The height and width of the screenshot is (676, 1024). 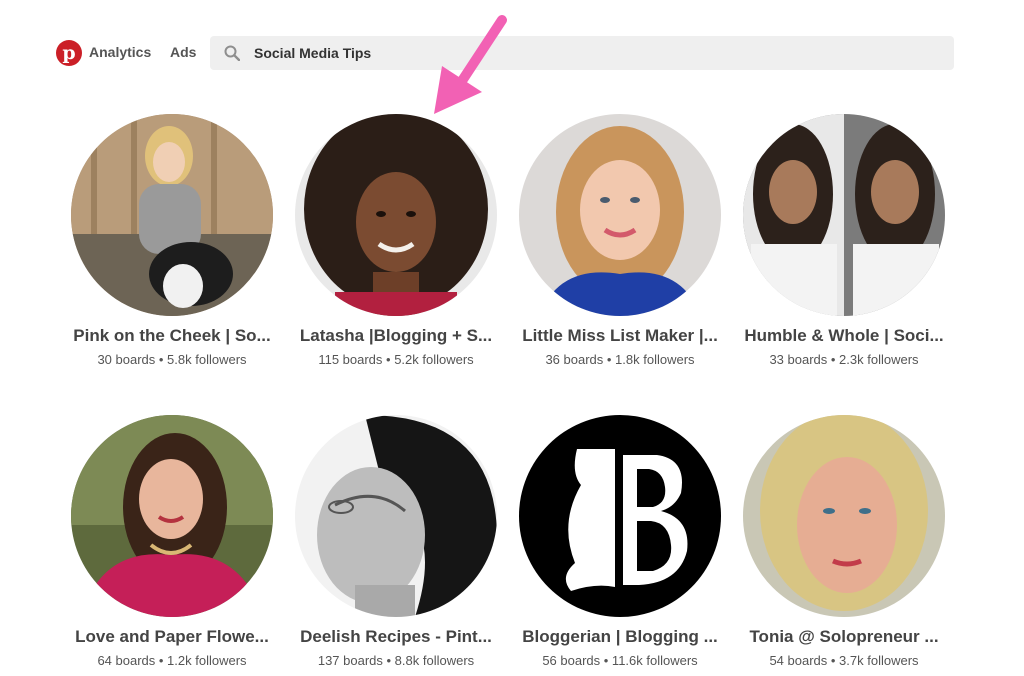 I want to click on profile-stats: 137 boards • 8.8k followers, so click(x=396, y=660).